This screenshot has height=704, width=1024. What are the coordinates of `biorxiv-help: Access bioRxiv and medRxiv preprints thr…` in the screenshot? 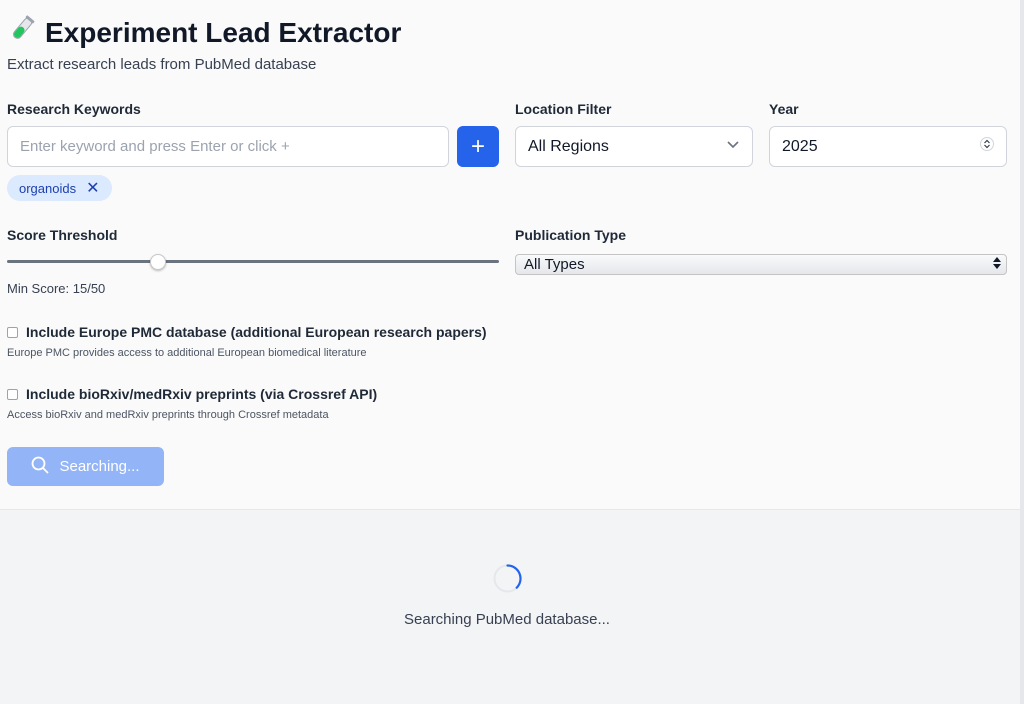 It's located at (168, 415).